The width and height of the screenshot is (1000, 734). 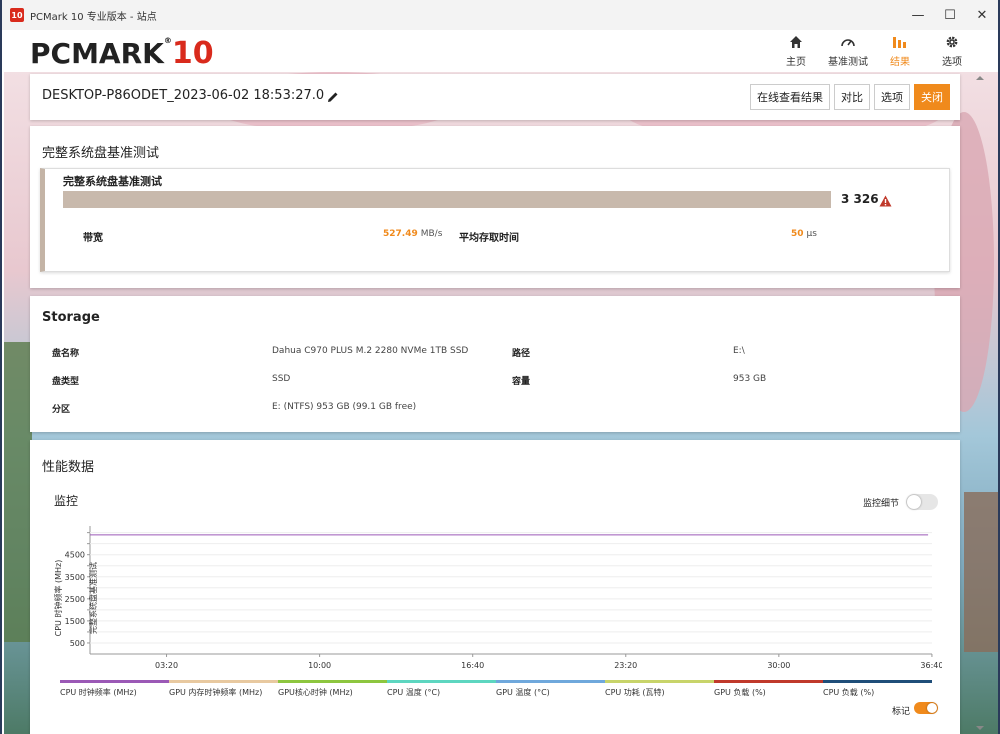 I want to click on window-title: PCMark 10 专业版本 - 站点, so click(x=93, y=17).